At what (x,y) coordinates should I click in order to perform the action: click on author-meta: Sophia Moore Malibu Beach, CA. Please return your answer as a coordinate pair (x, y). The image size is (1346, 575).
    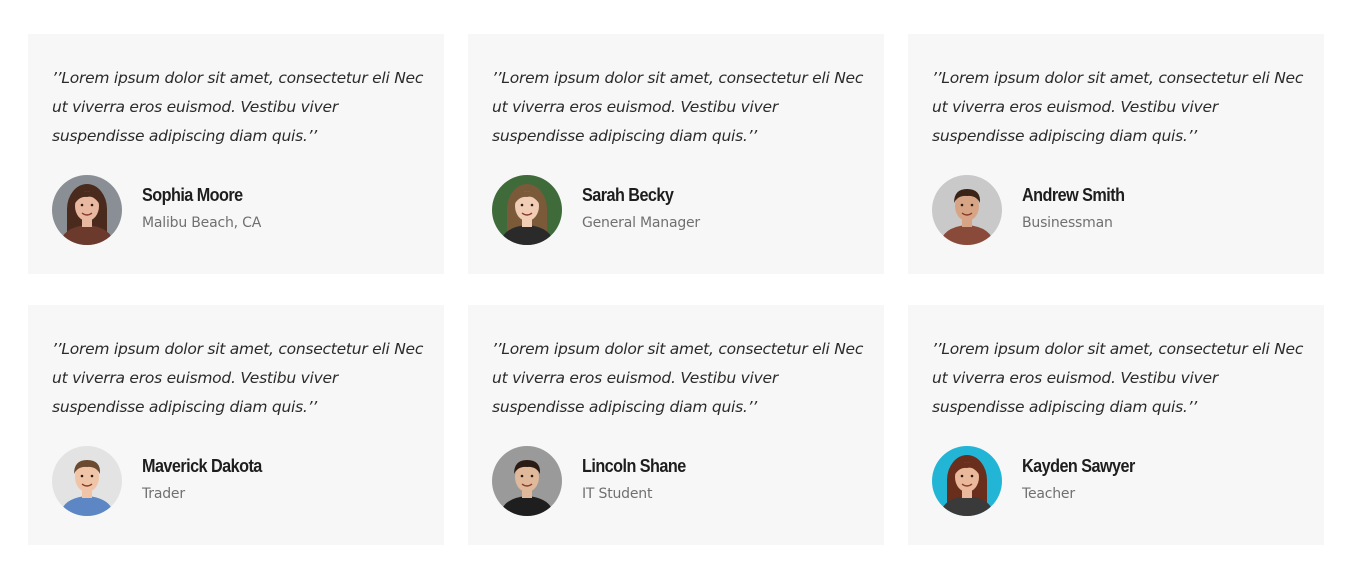
    Looking at the image, I should click on (201, 208).